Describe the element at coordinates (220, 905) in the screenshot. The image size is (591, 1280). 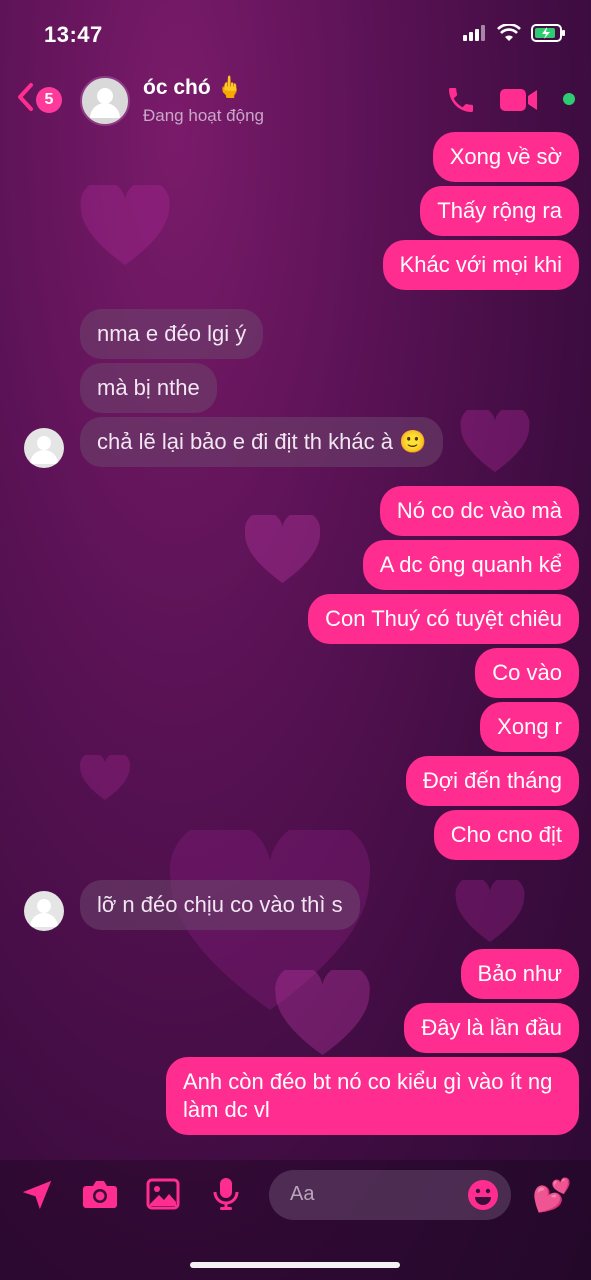
I see `message-incoming: lỡ n đéo chịu co vào thì s` at that location.